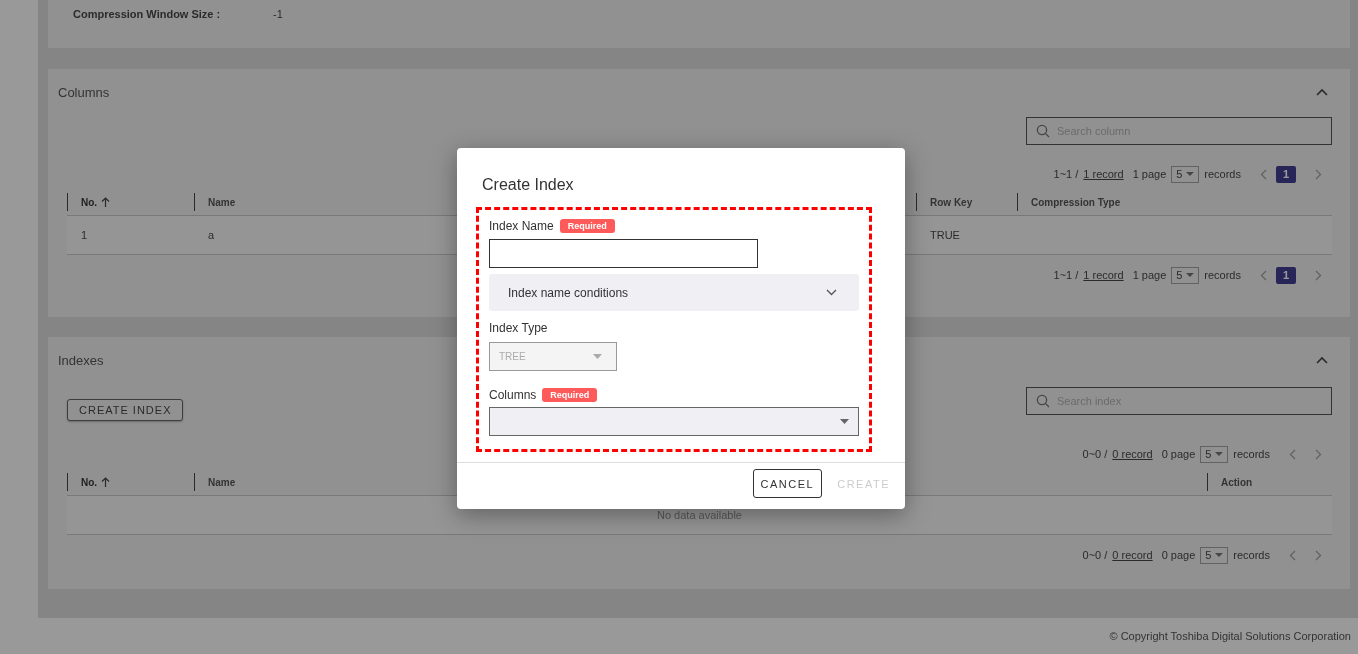 The image size is (1358, 654). I want to click on section-title: Indexes, so click(81, 360).